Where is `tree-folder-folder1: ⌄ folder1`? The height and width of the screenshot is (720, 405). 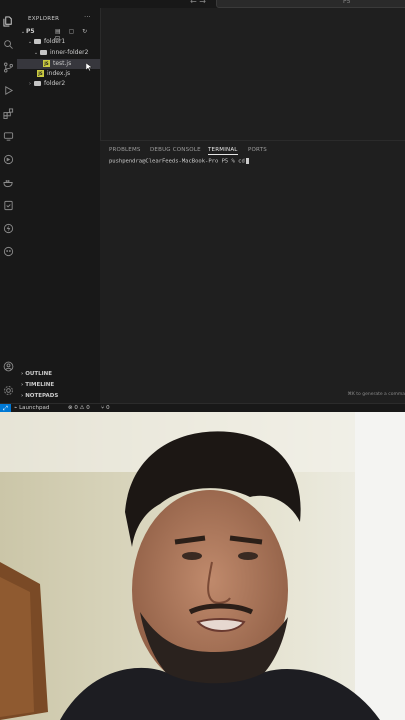 tree-folder-folder1: ⌄ folder1 is located at coordinates (63, 42).